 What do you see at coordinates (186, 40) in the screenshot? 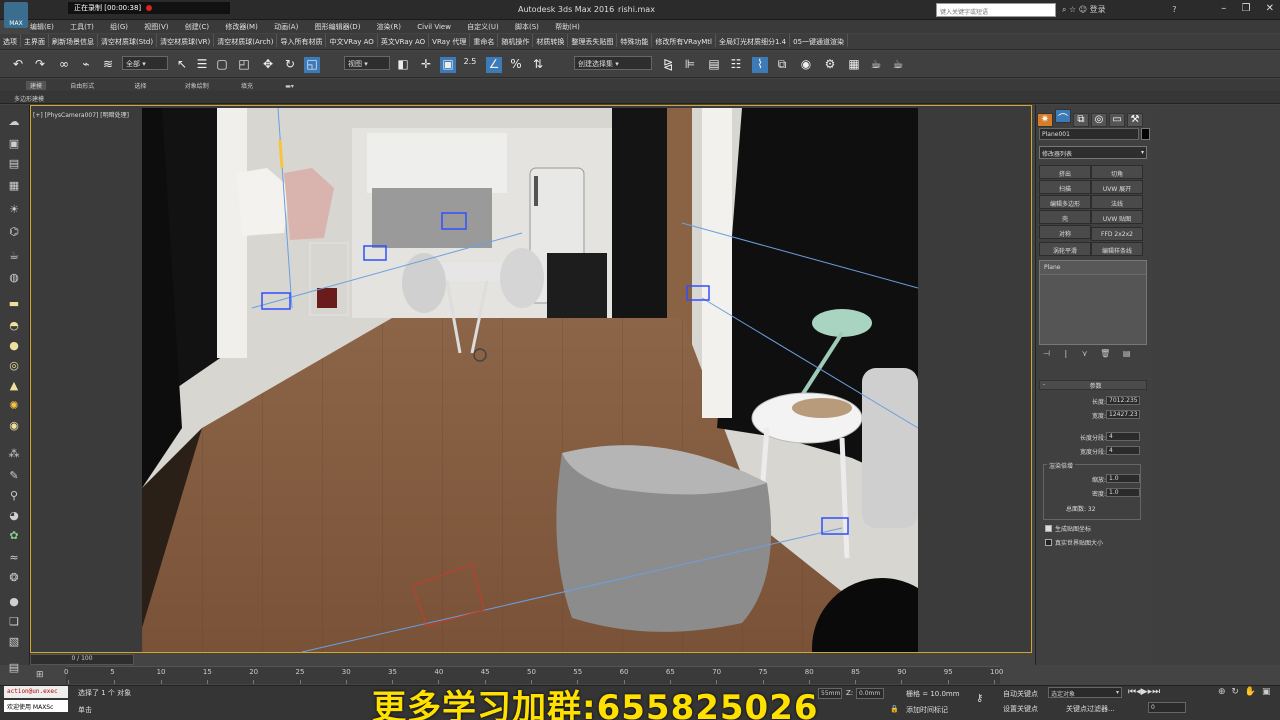
I see `plugin-button: 清空材质球(VR)` at bounding box center [186, 40].